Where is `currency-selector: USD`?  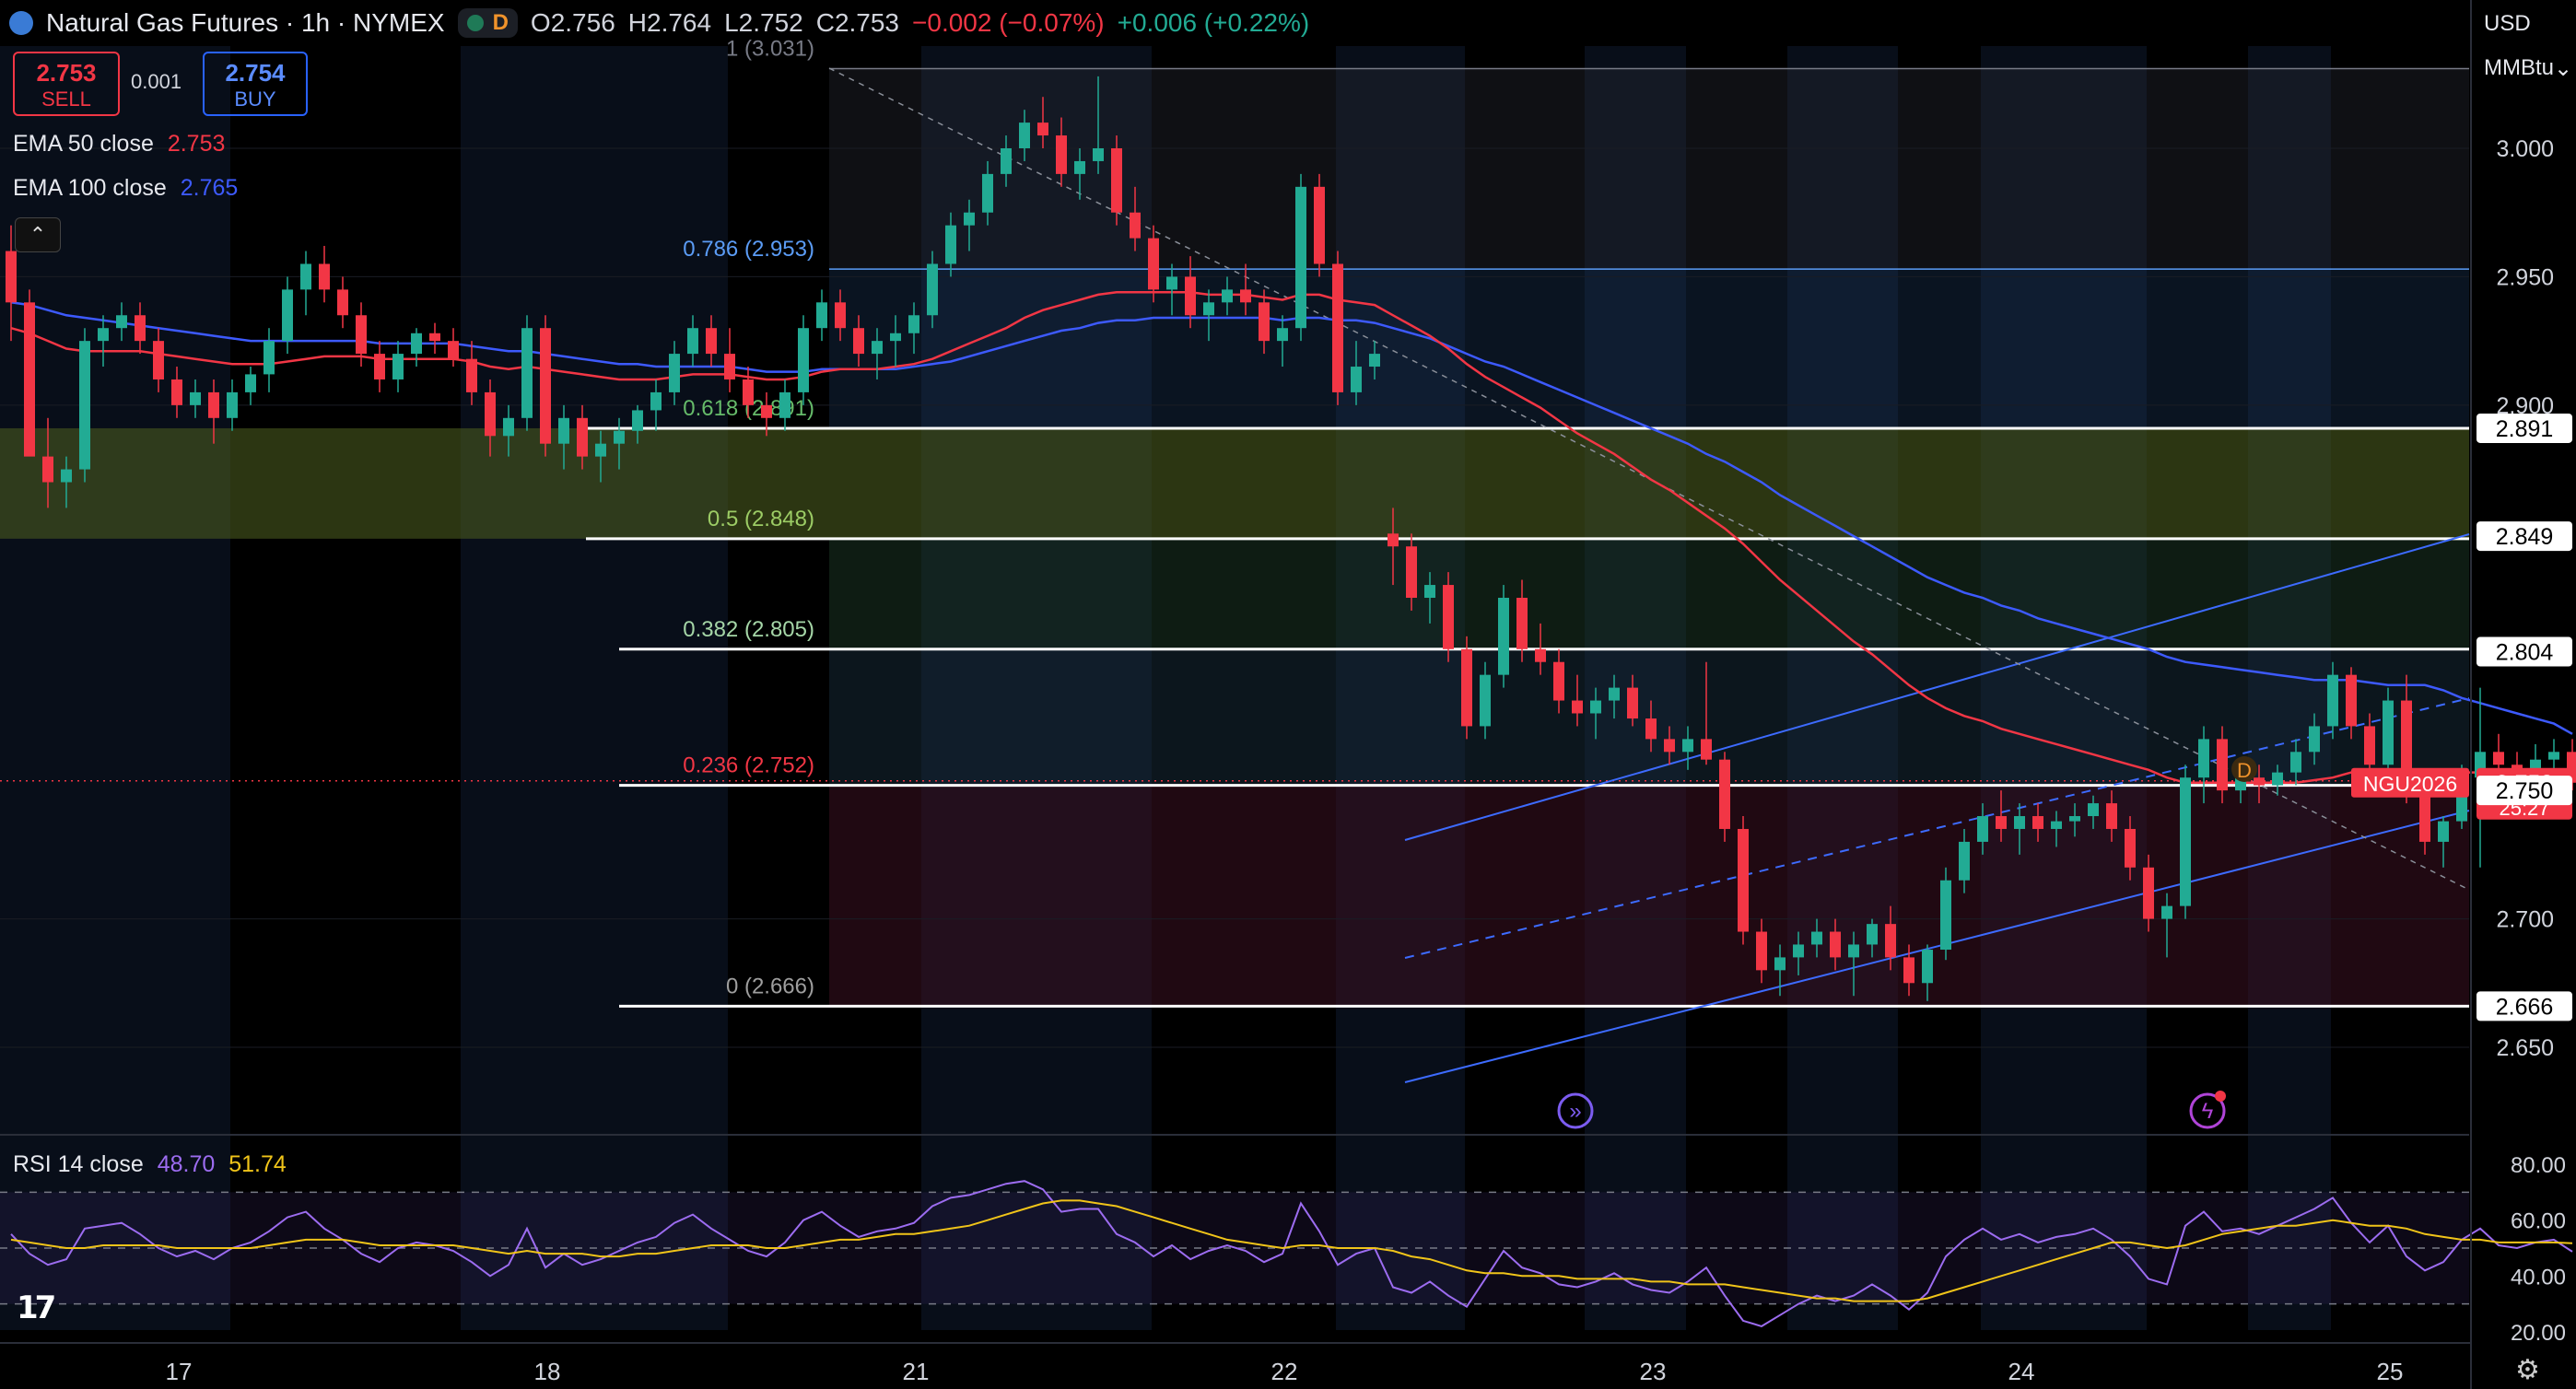 currency-selector: USD is located at coordinates (2525, 24).